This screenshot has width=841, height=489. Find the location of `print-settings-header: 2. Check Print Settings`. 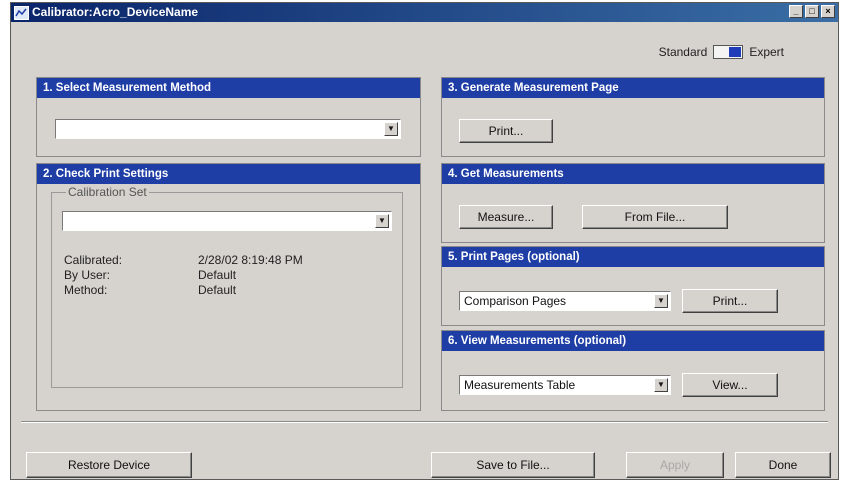

print-settings-header: 2. Check Print Settings is located at coordinates (228, 174).